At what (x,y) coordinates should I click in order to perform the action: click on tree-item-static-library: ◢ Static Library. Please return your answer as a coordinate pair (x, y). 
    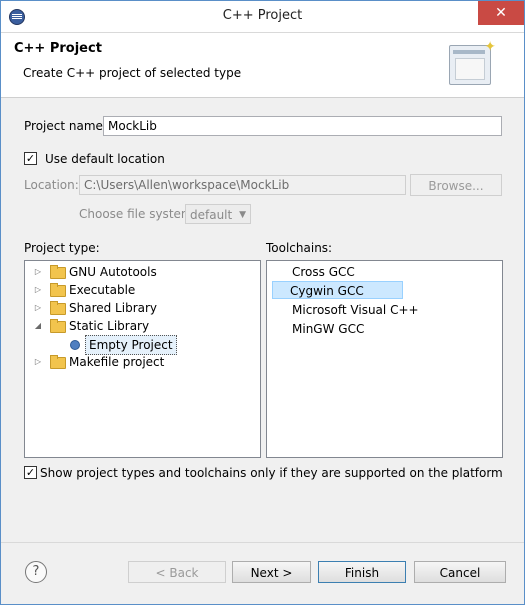
    Looking at the image, I should click on (142, 326).